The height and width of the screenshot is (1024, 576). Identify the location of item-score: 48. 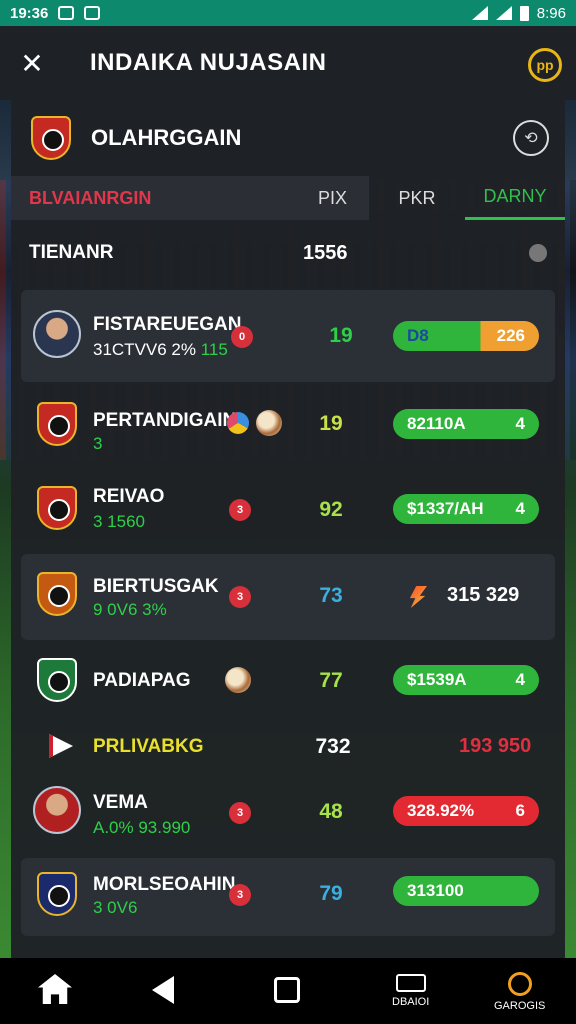
(331, 811).